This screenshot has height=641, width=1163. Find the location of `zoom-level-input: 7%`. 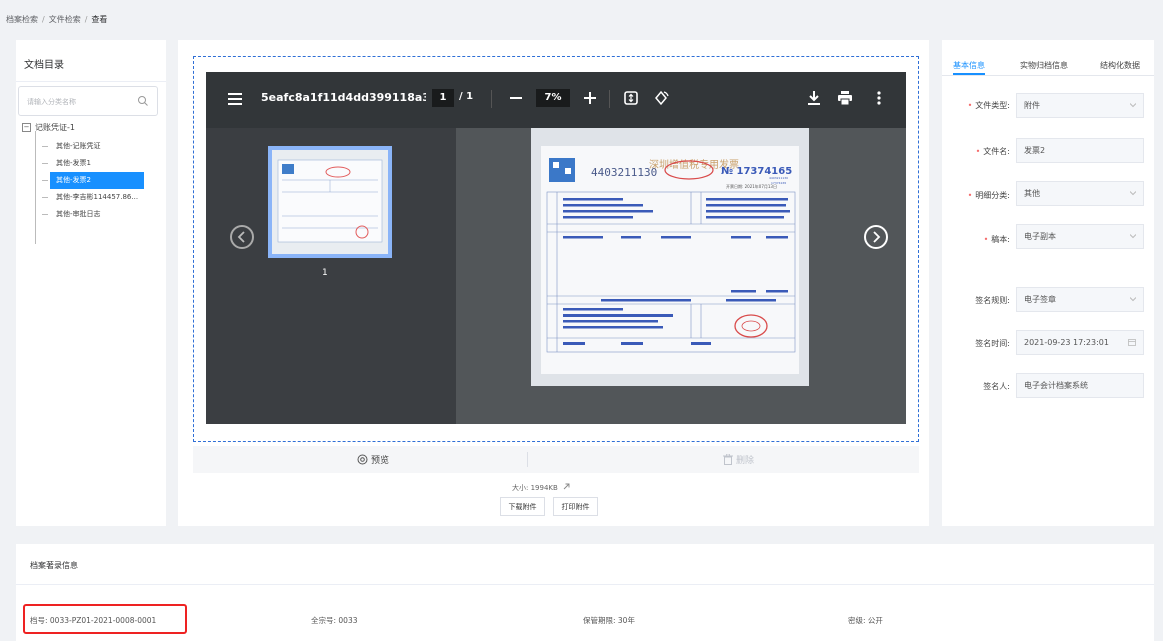

zoom-level-input: 7% is located at coordinates (553, 98).